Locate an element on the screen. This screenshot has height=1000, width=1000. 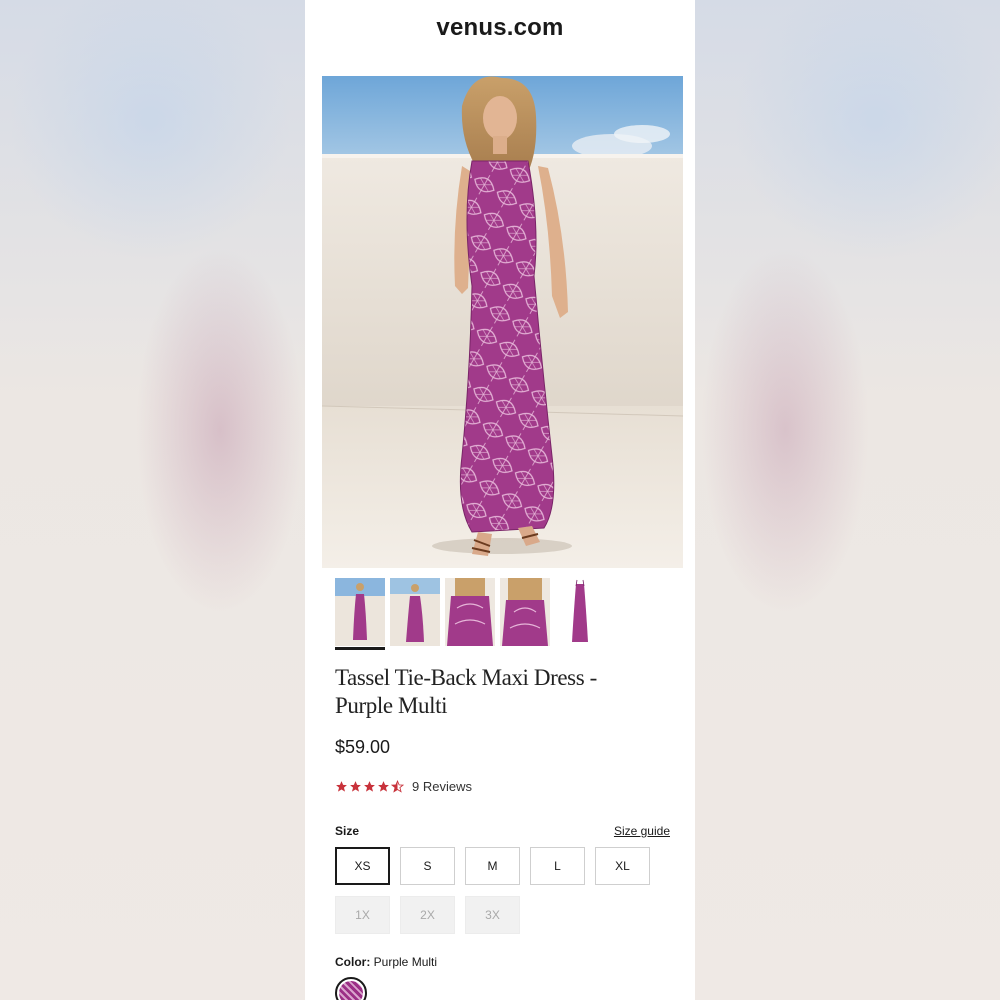
star-half-icon is located at coordinates (397, 786).